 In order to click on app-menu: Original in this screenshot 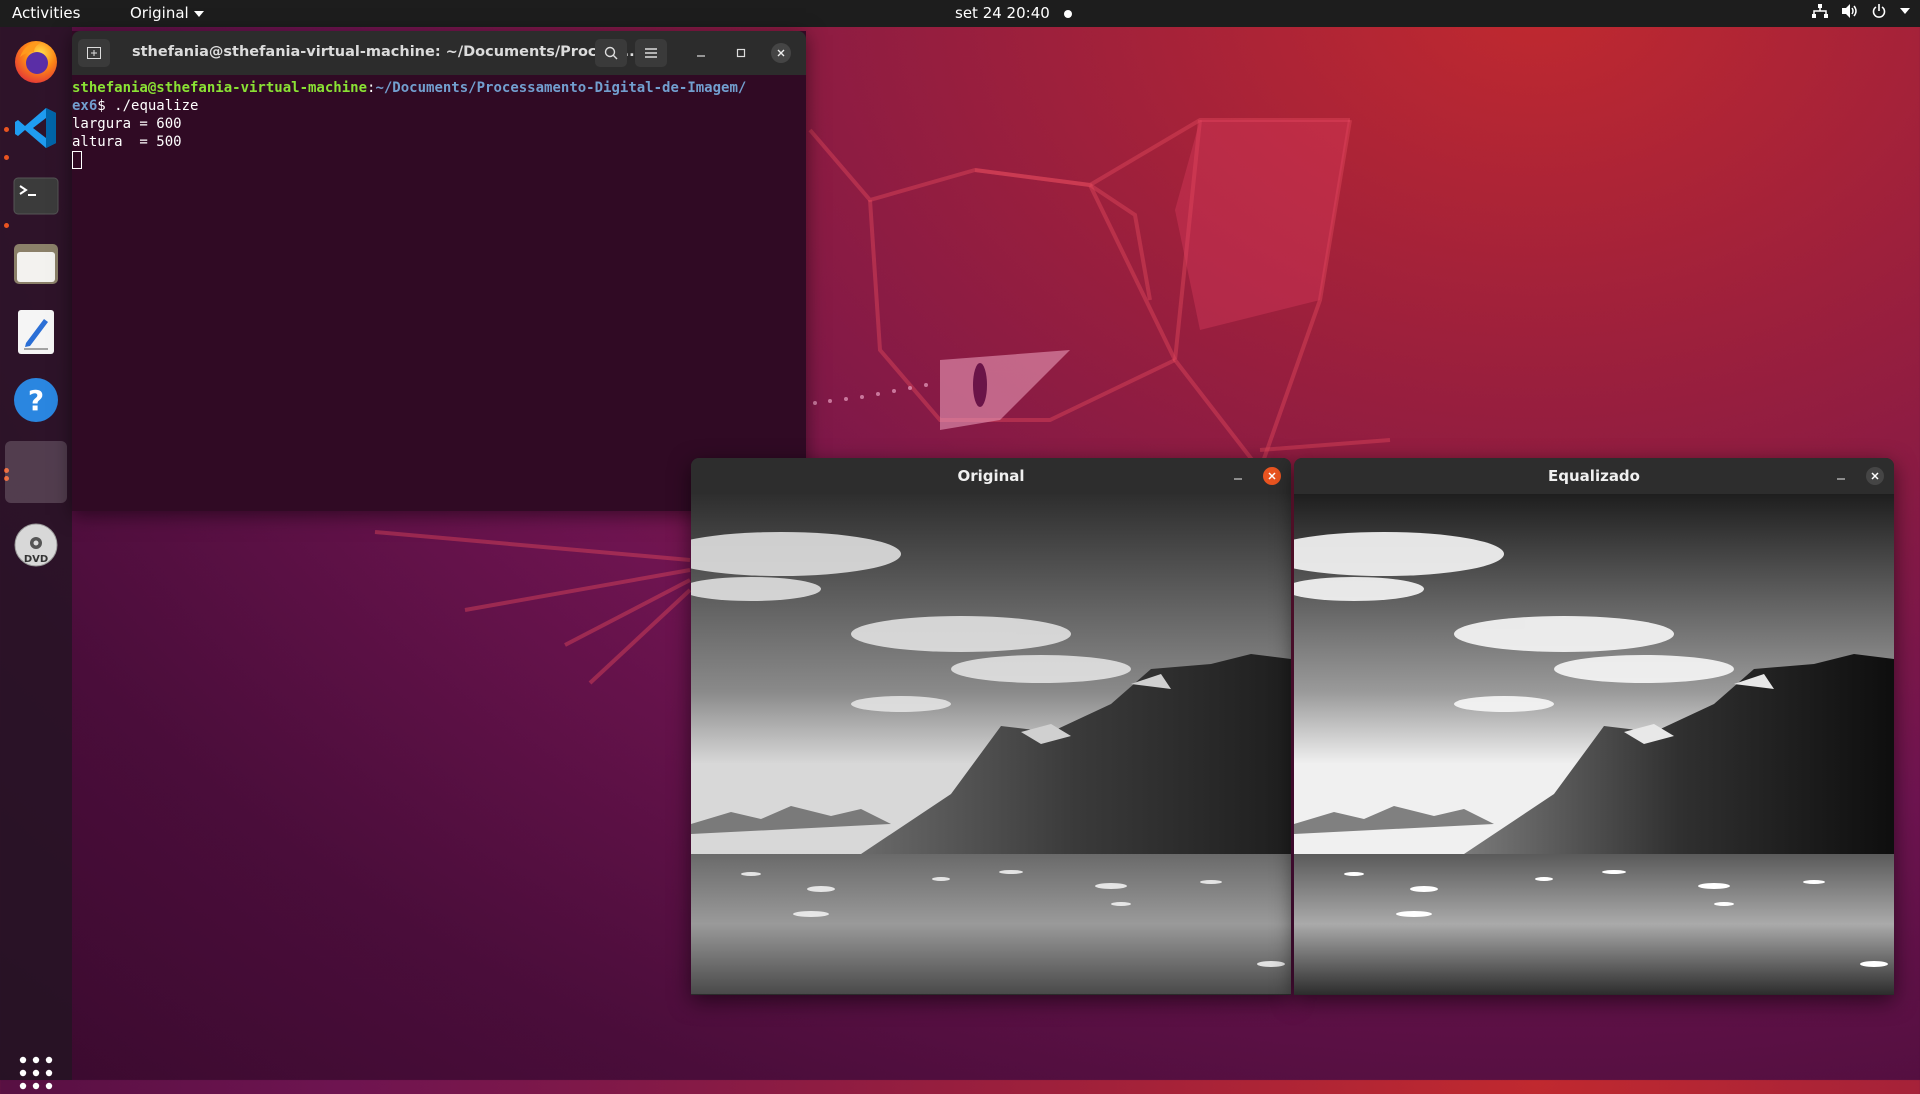, I will do `click(167, 13)`.